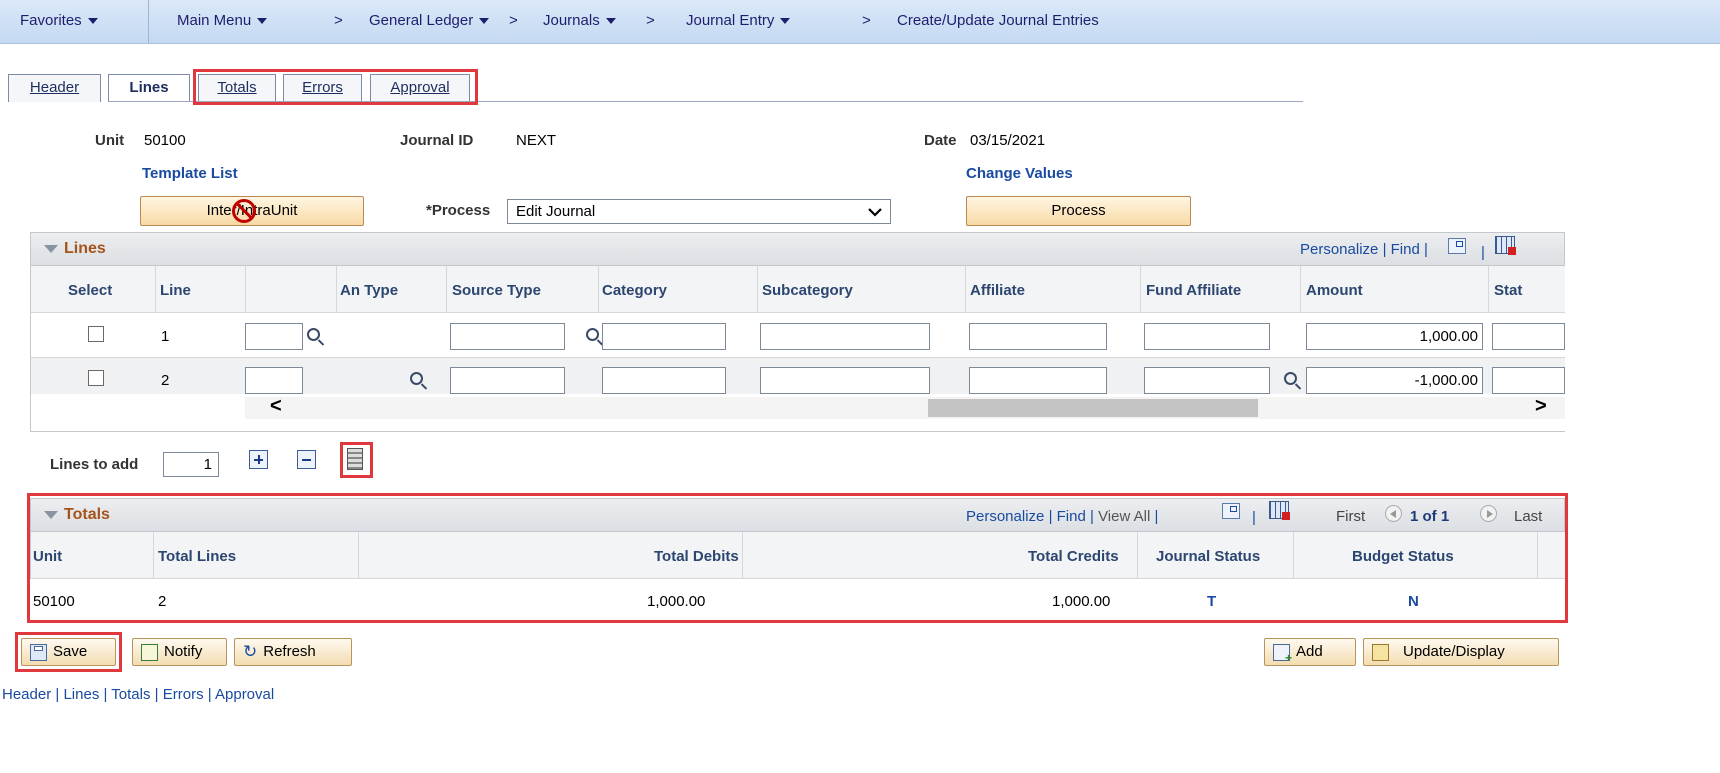 This screenshot has height=773, width=1720. Describe the element at coordinates (355, 459) in the screenshot. I see `calculator-icon` at that location.